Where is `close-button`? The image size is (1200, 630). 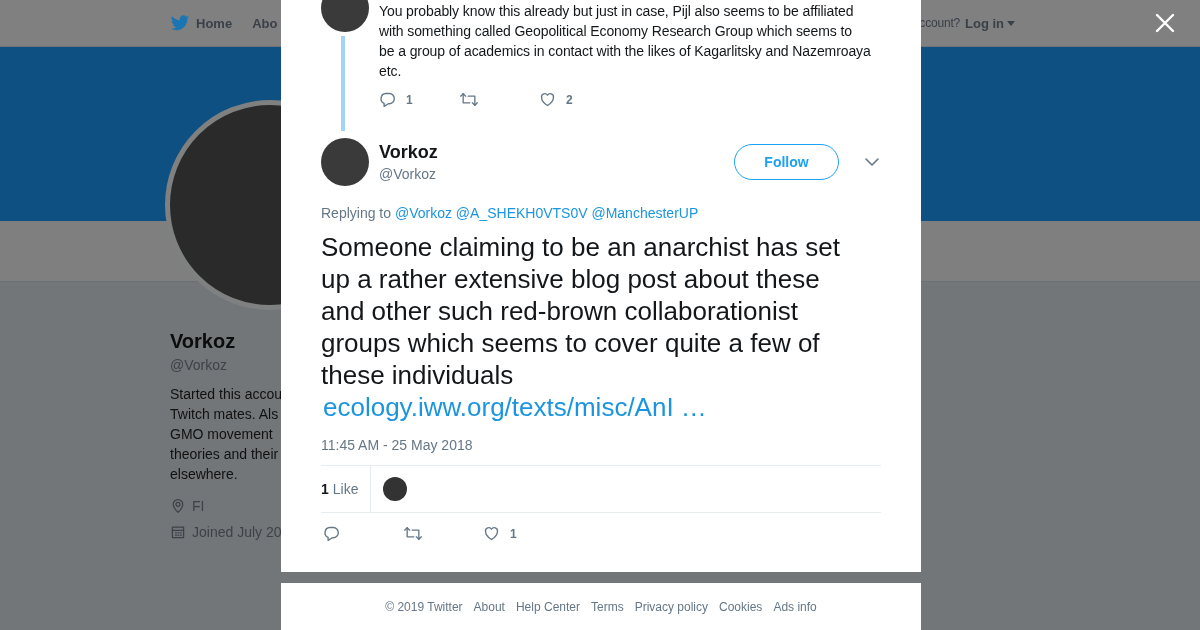 close-button is located at coordinates (1166, 24).